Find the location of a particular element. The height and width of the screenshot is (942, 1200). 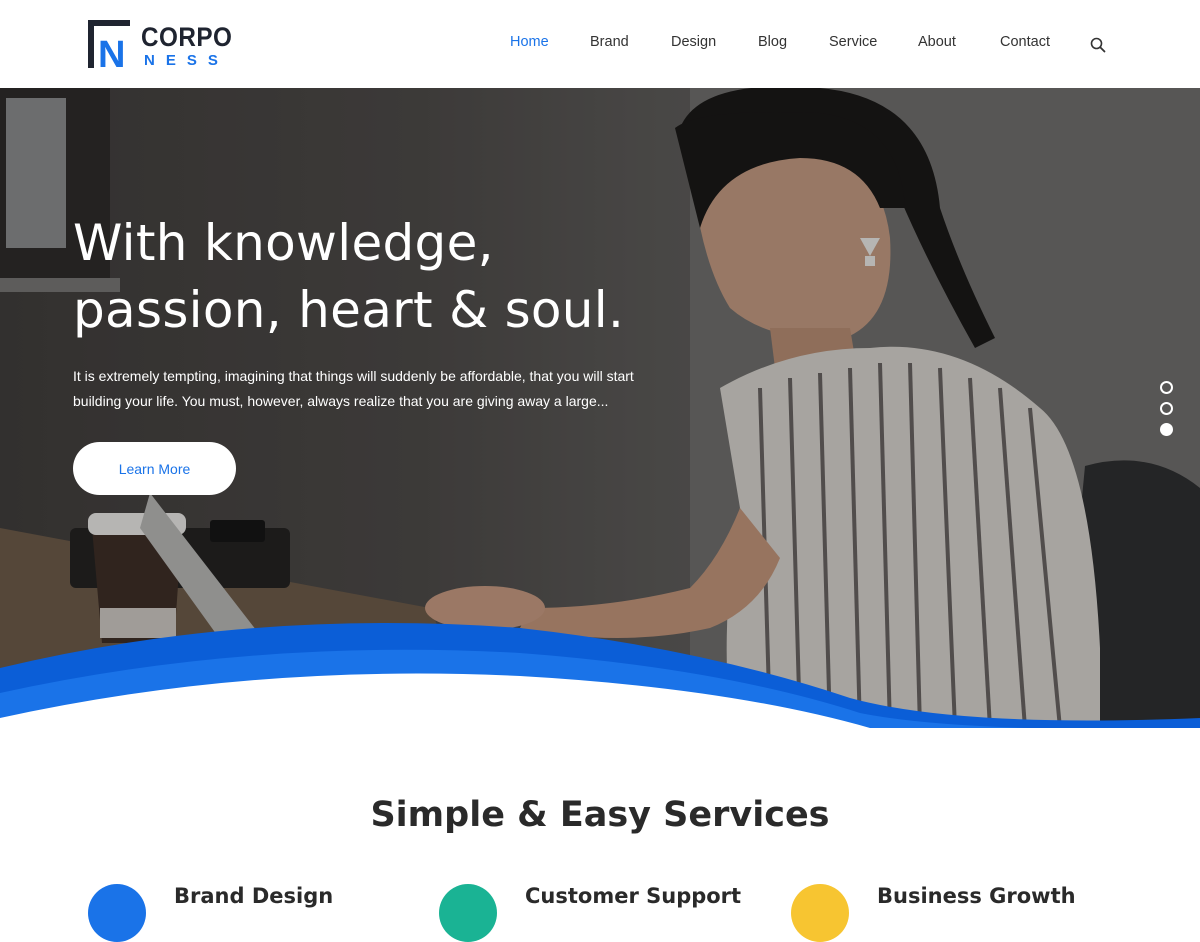

nav-design: Design is located at coordinates (693, 42).